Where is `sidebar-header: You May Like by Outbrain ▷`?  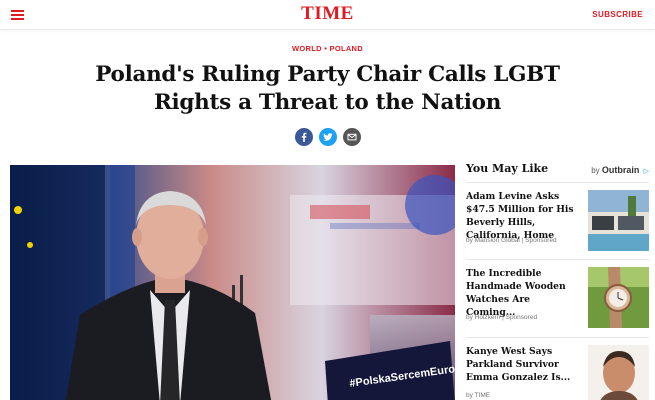
sidebar-header: You May Like by Outbrain ▷ is located at coordinates (557, 172).